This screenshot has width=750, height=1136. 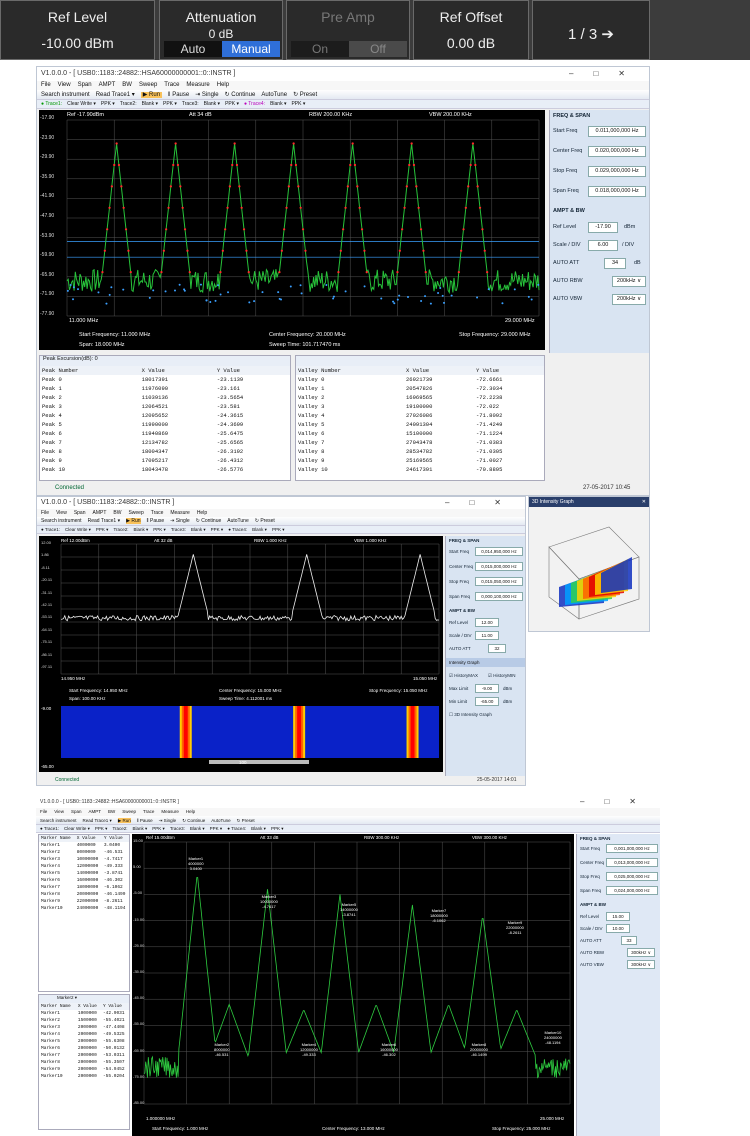 What do you see at coordinates (84, 1062) in the screenshot?
I see `marker-row: Marker8 2000000 -55.3507` at bounding box center [84, 1062].